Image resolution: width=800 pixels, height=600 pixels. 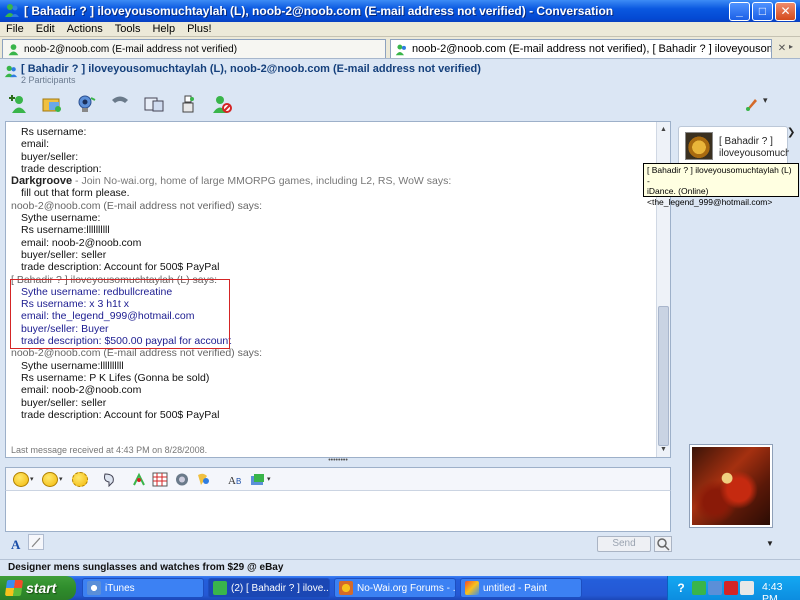 I want to click on wink-dropdown-icon: ▾, so click(x=61, y=479).